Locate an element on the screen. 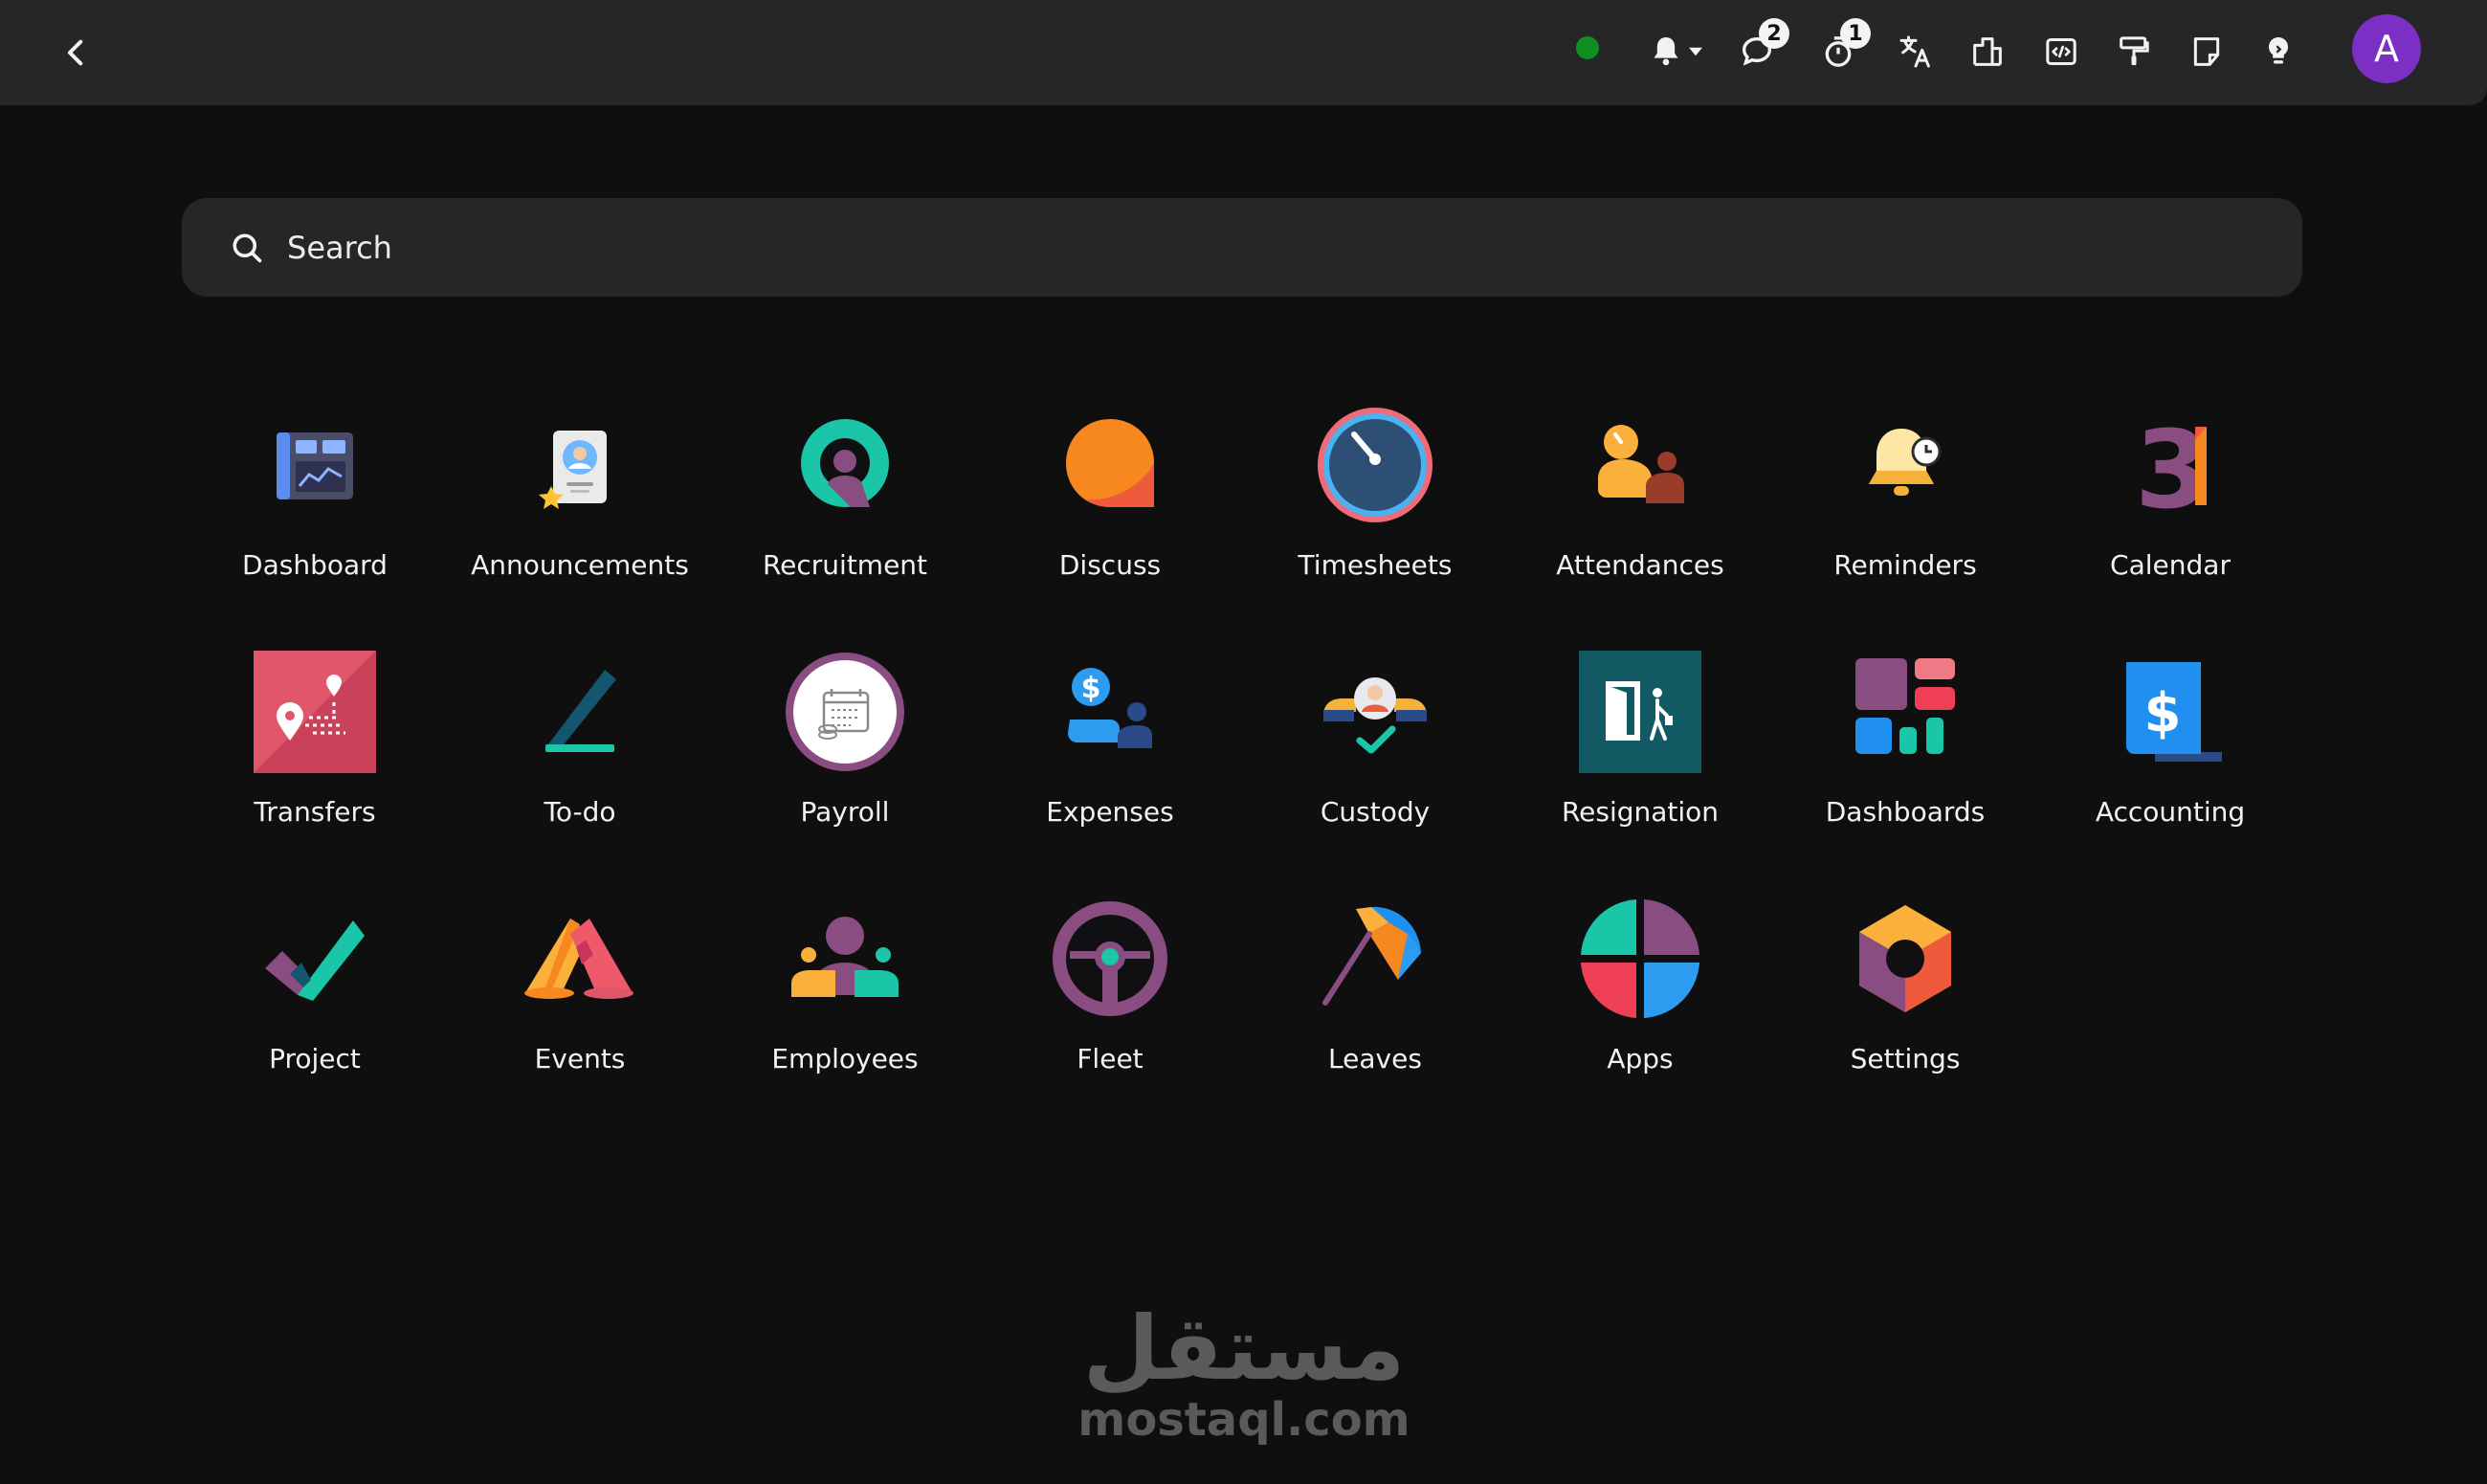 This screenshot has height=1484, width=2487. app-tile-announcements: Announcements is located at coordinates (580, 512).